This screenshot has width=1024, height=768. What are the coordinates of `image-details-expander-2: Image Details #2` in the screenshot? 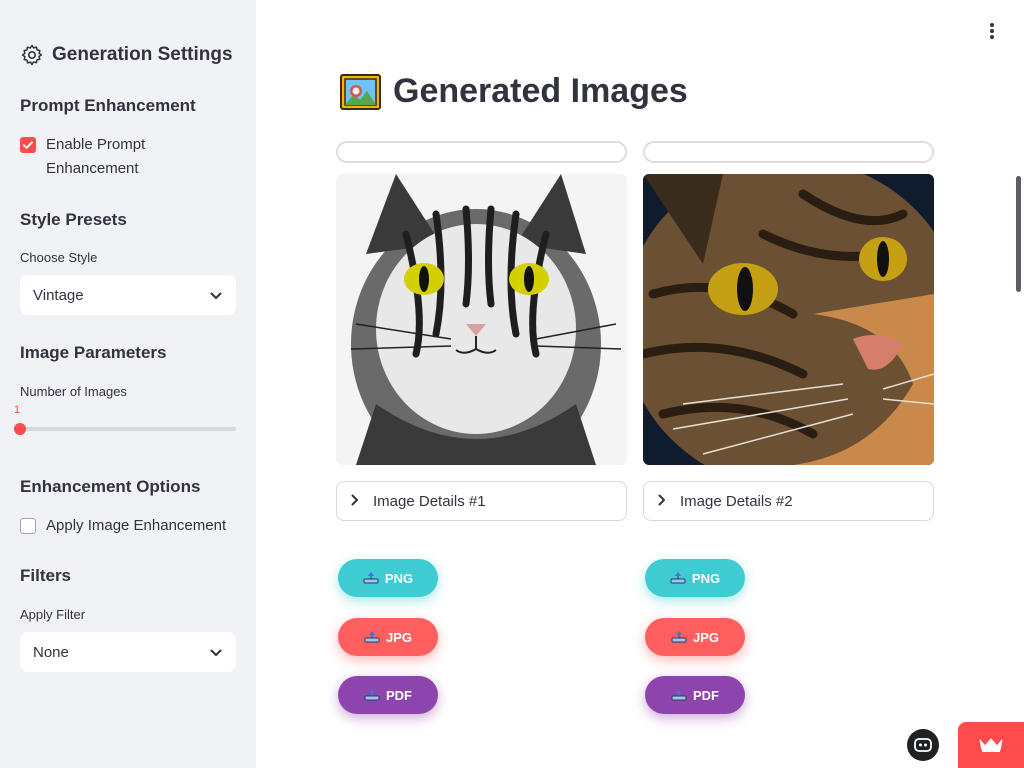 It's located at (788, 501).